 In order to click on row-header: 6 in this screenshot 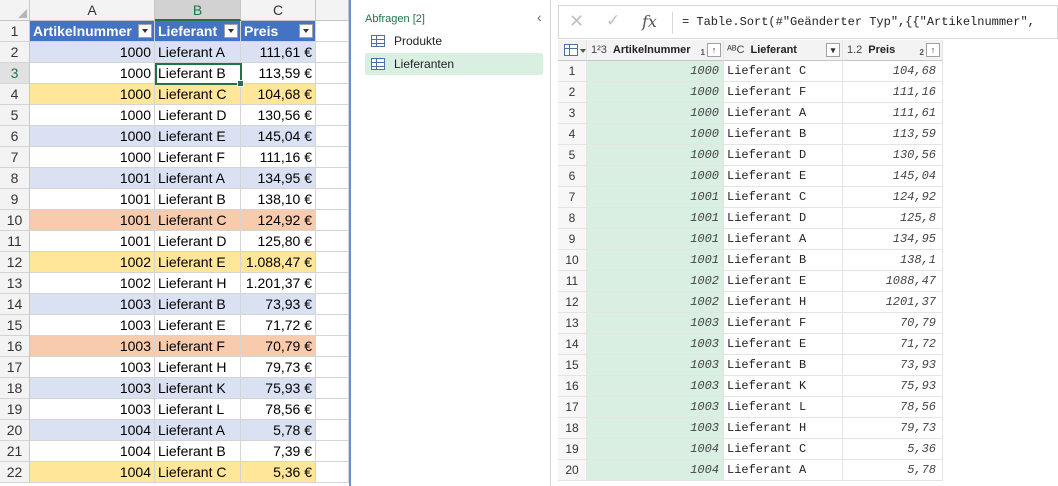, I will do `click(15, 136)`.